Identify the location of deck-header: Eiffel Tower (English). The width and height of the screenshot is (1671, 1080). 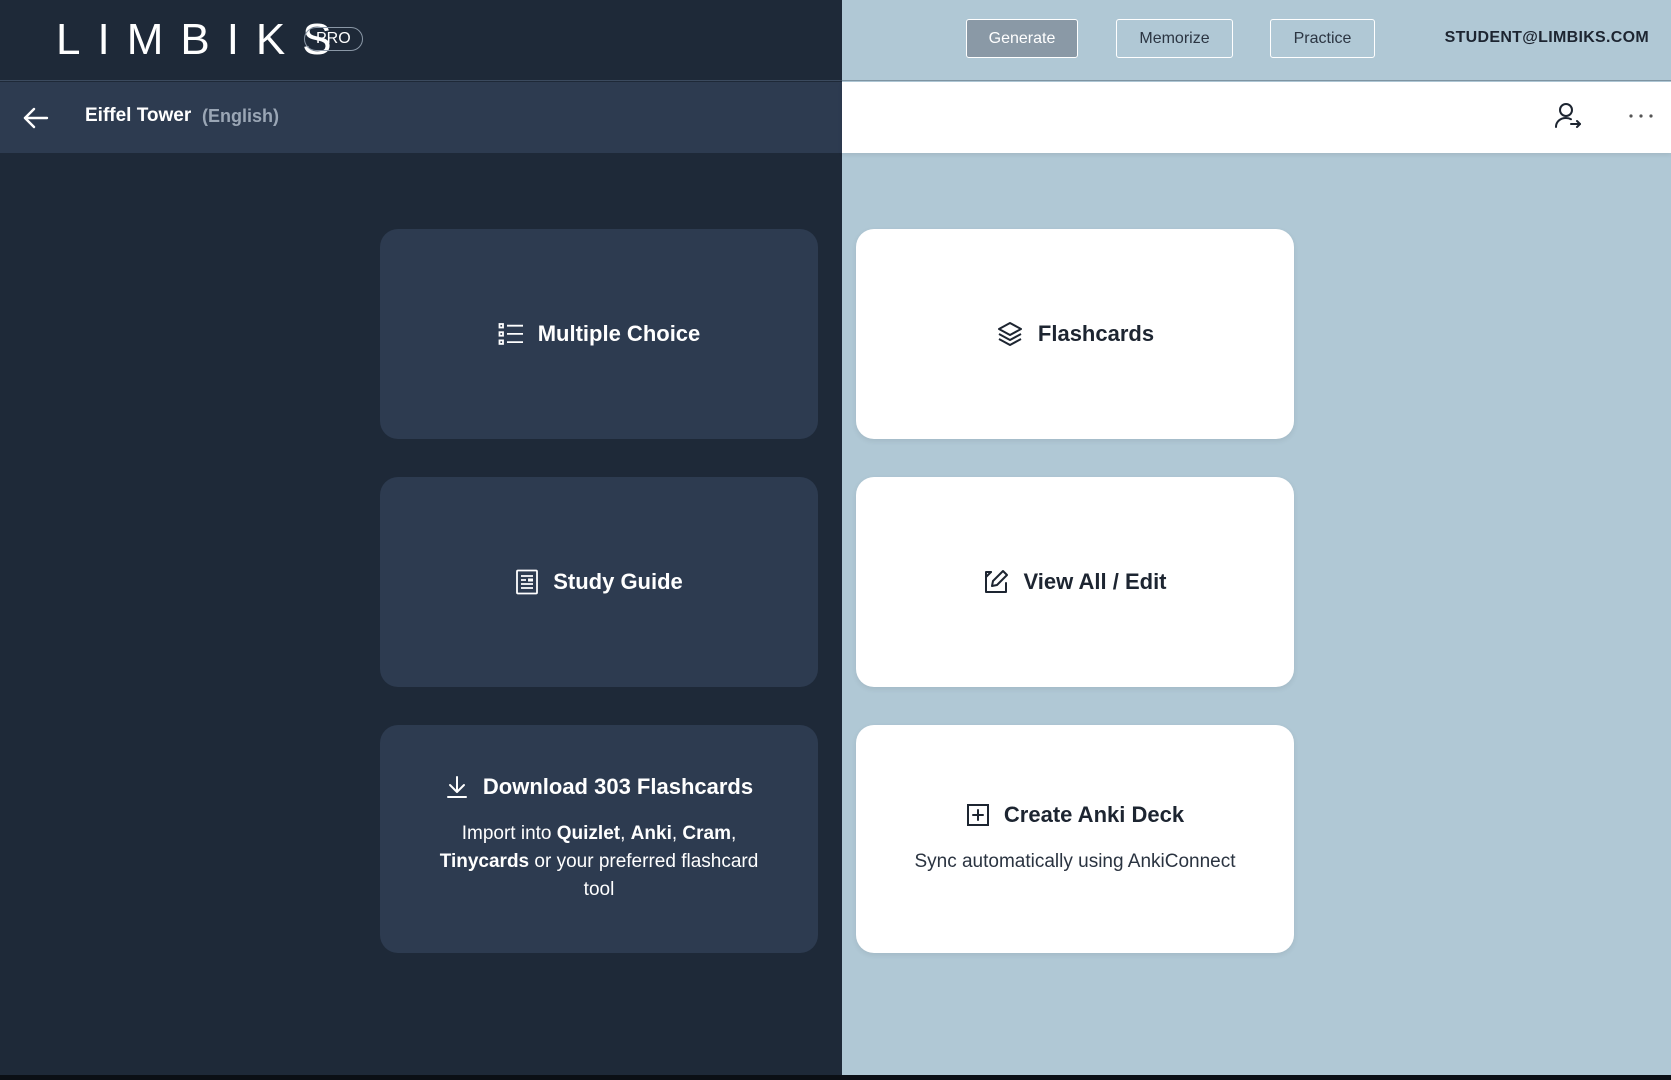
(421, 117).